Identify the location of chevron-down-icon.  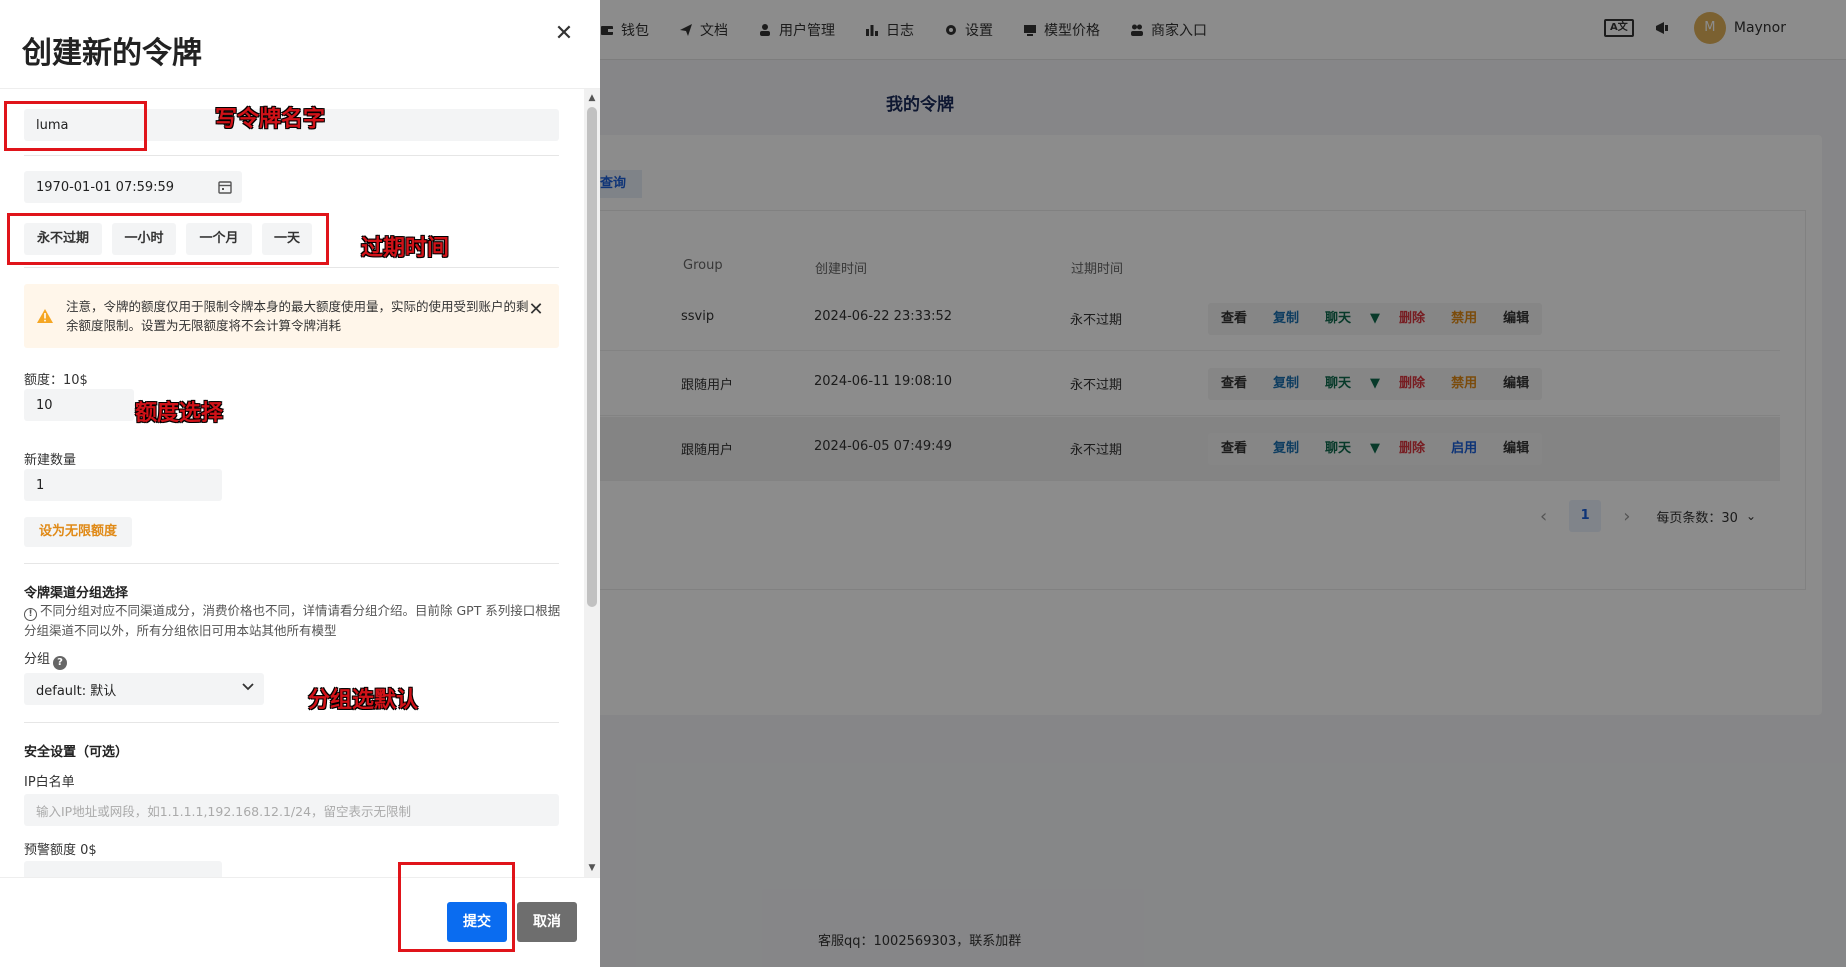
(248, 687).